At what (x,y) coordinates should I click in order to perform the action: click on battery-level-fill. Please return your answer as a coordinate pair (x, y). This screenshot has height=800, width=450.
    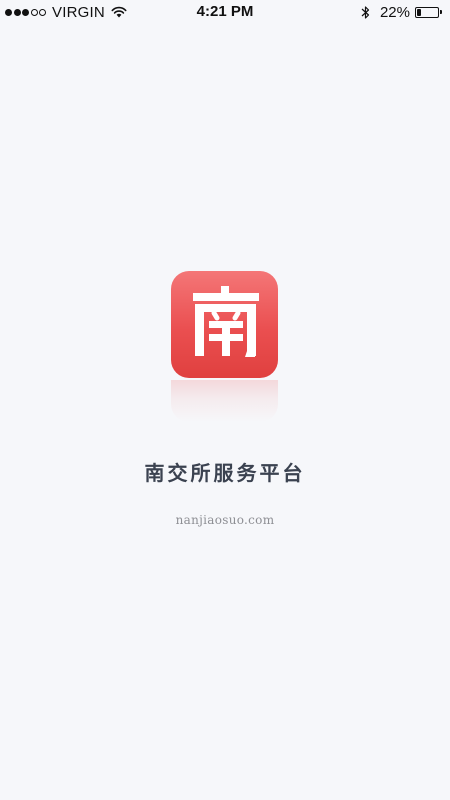
    Looking at the image, I should click on (419, 12).